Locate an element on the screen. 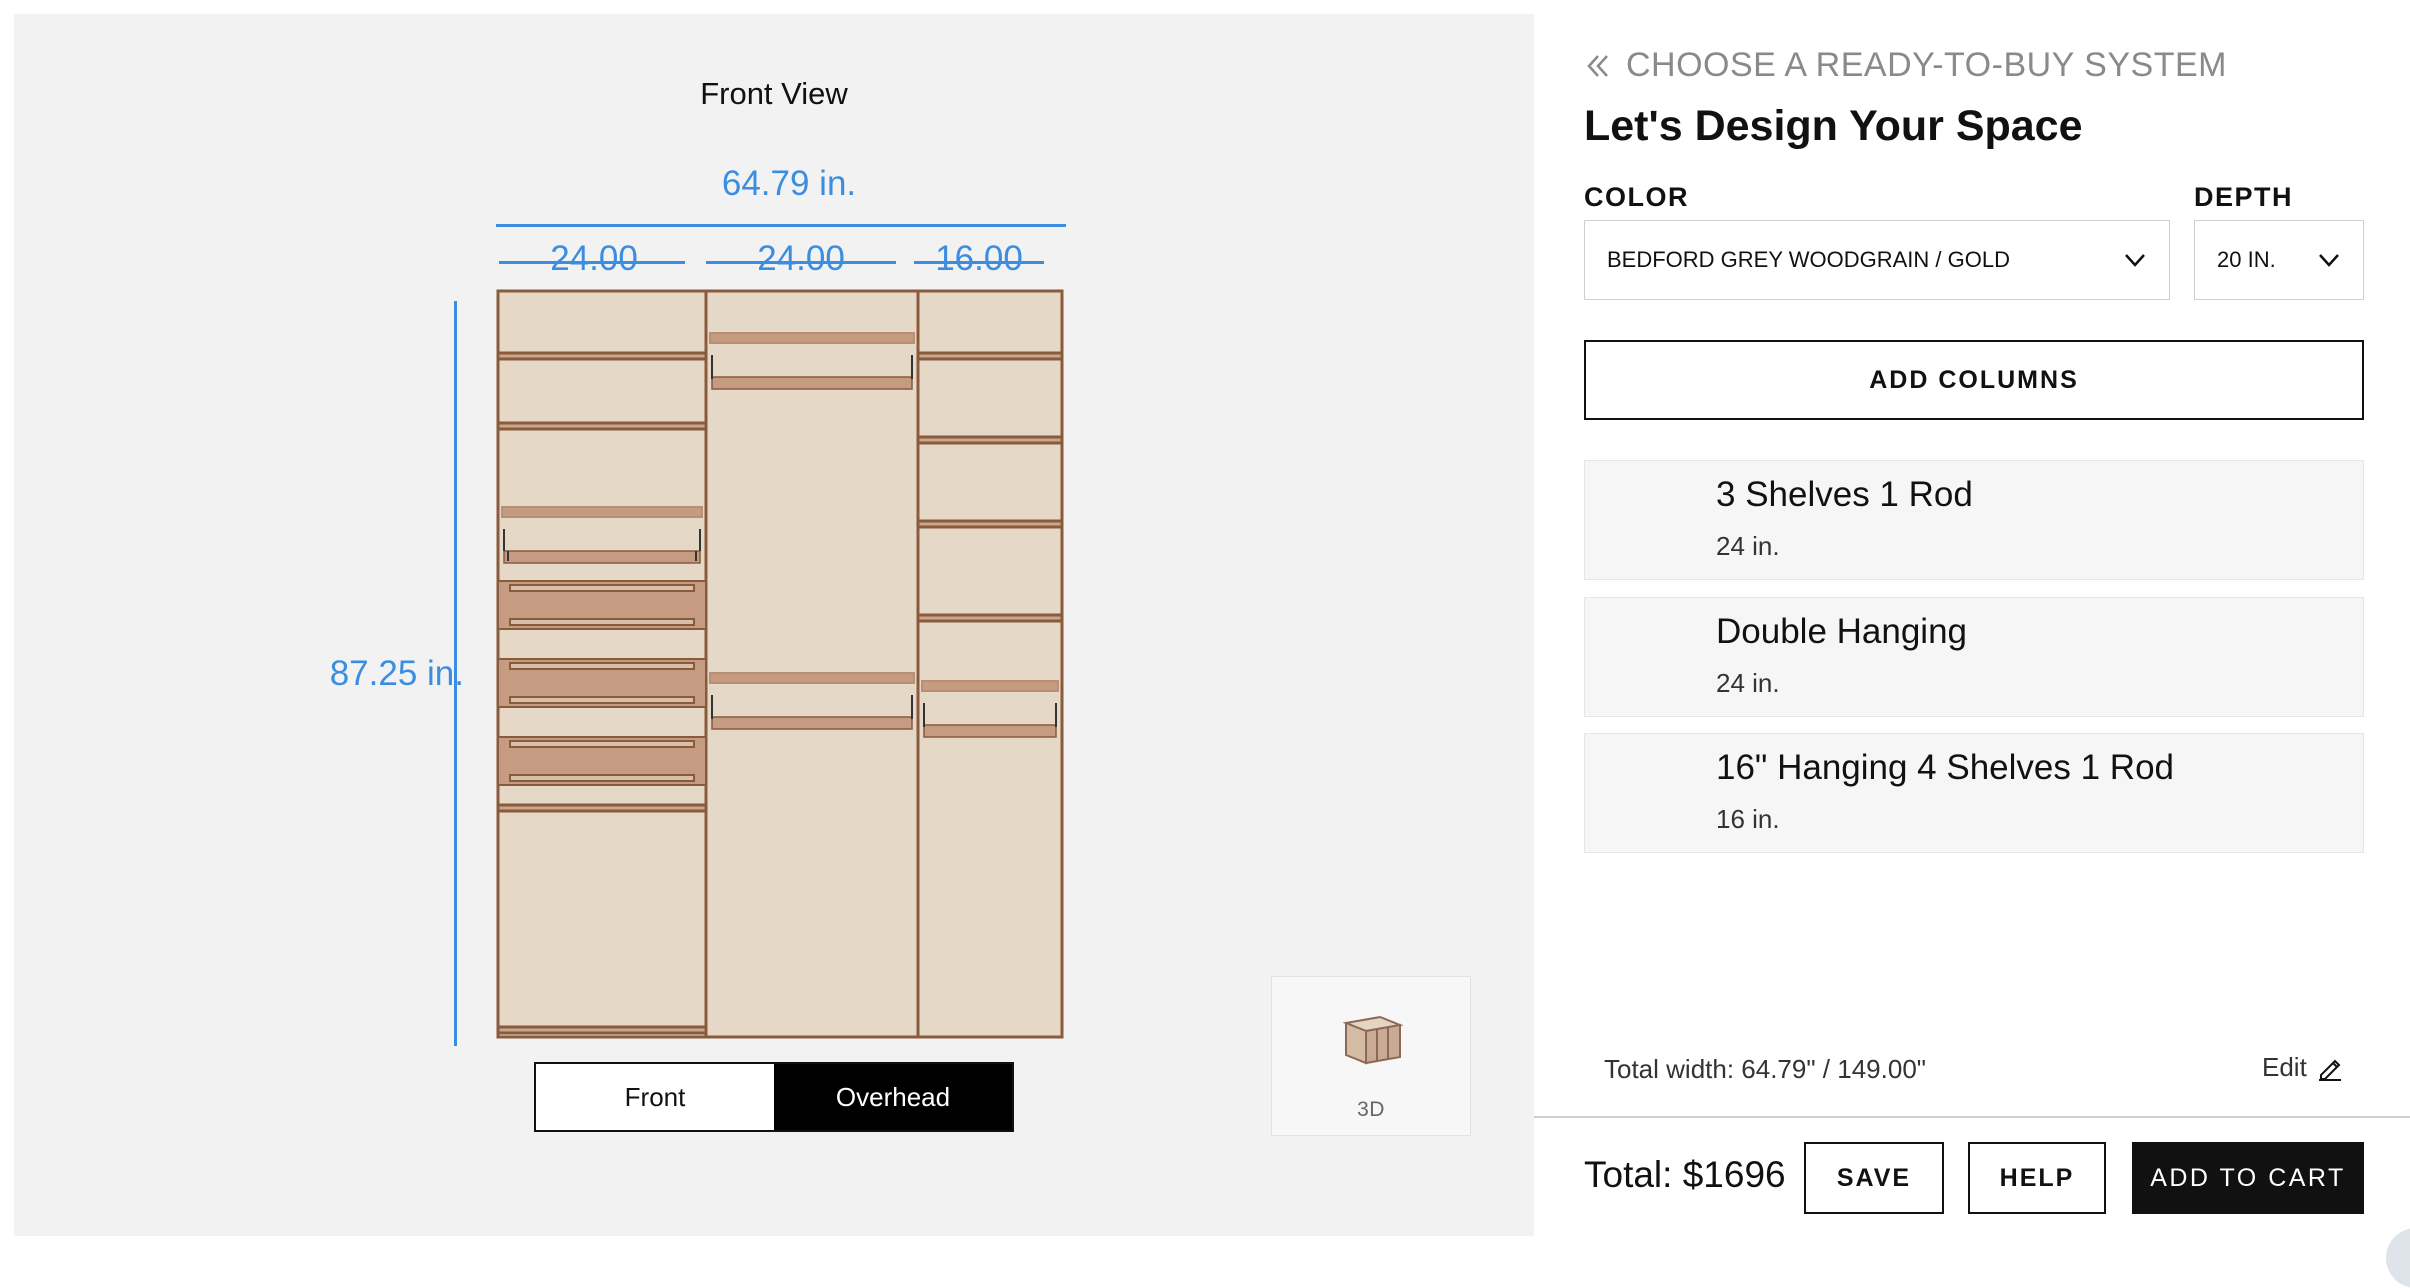 The width and height of the screenshot is (2410, 1288). column-card-title: 3 Shelves 1 Rod is located at coordinates (1844, 494).